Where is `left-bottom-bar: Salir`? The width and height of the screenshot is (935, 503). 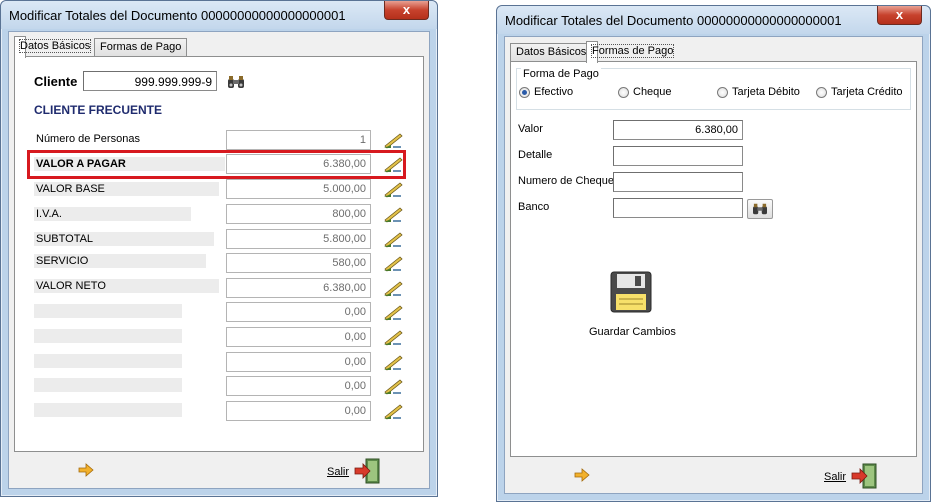
left-bottom-bar: Salir is located at coordinates (219, 473).